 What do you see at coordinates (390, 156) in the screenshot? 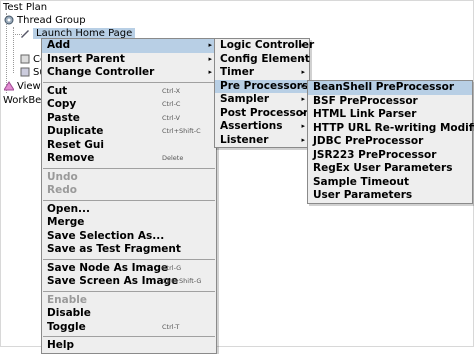
I see `pre-processor-item-jsr223-preprocessor: JSR223 PreProcessor` at bounding box center [390, 156].